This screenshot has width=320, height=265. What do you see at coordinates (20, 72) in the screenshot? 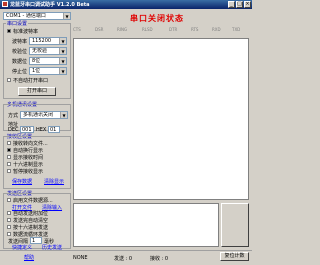
I see `stopbits-label: 停止位` at bounding box center [20, 72].